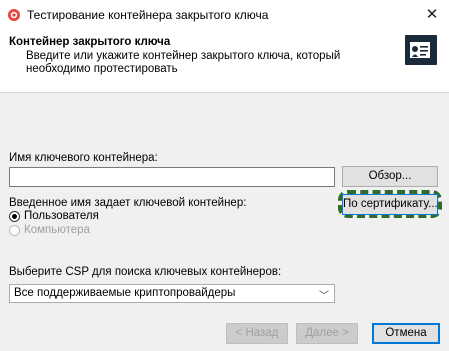 This screenshot has width=449, height=351. What do you see at coordinates (83, 158) in the screenshot?
I see `container-name-label: Имя ключевого контейнера:` at bounding box center [83, 158].